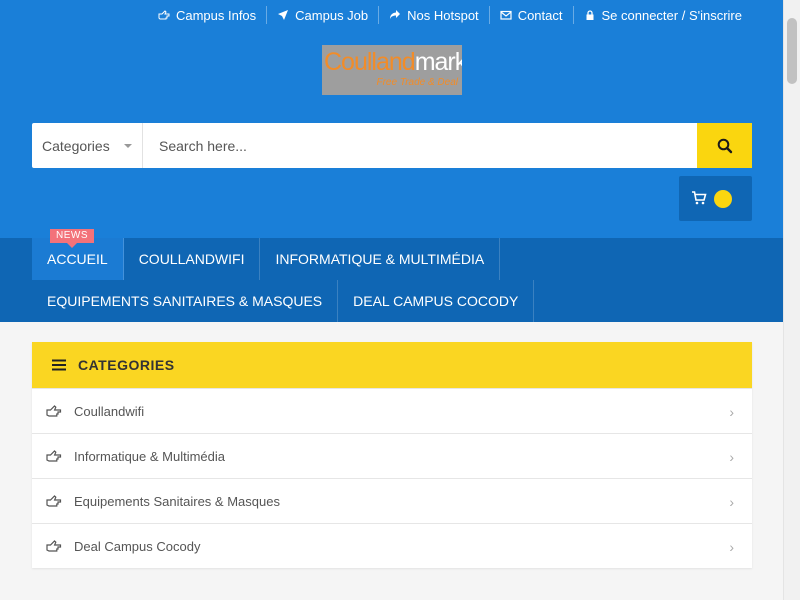 This screenshot has width=800, height=600. Describe the element at coordinates (443, 15) in the screenshot. I see `topnav-label: Nos Hotspot` at that location.